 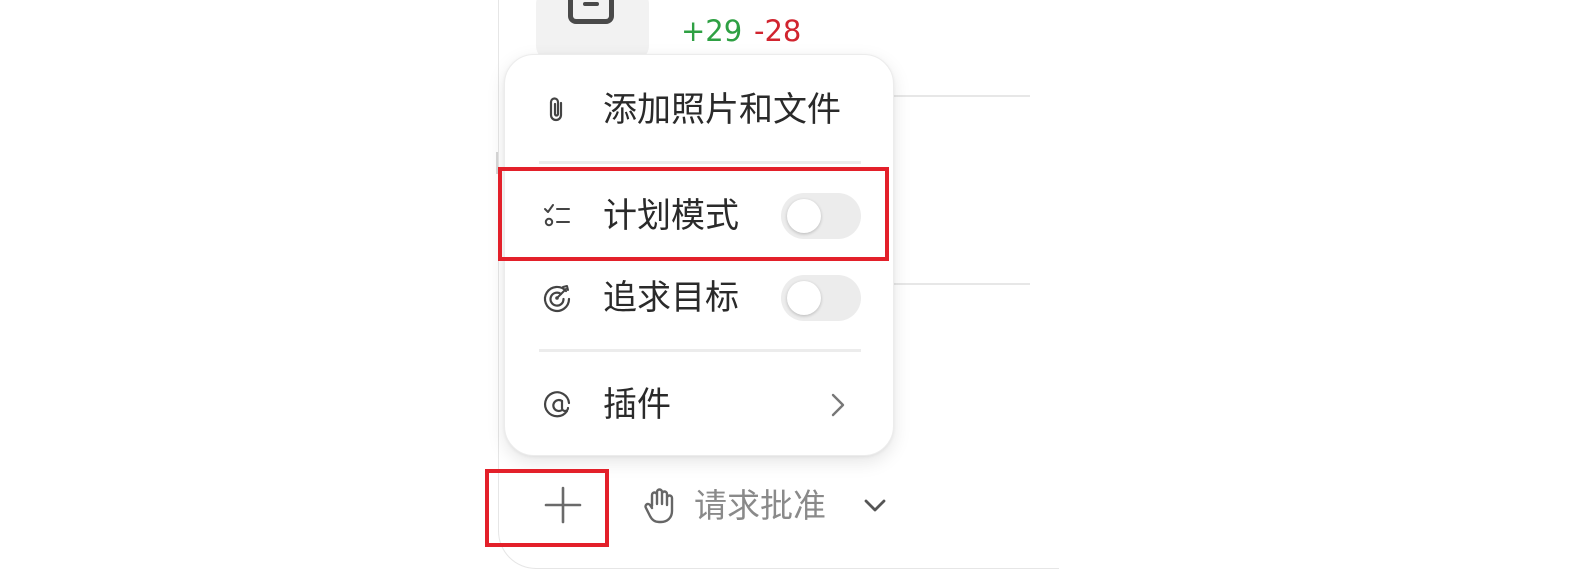 I want to click on menu-item-plugins: 插件, so click(x=700, y=405).